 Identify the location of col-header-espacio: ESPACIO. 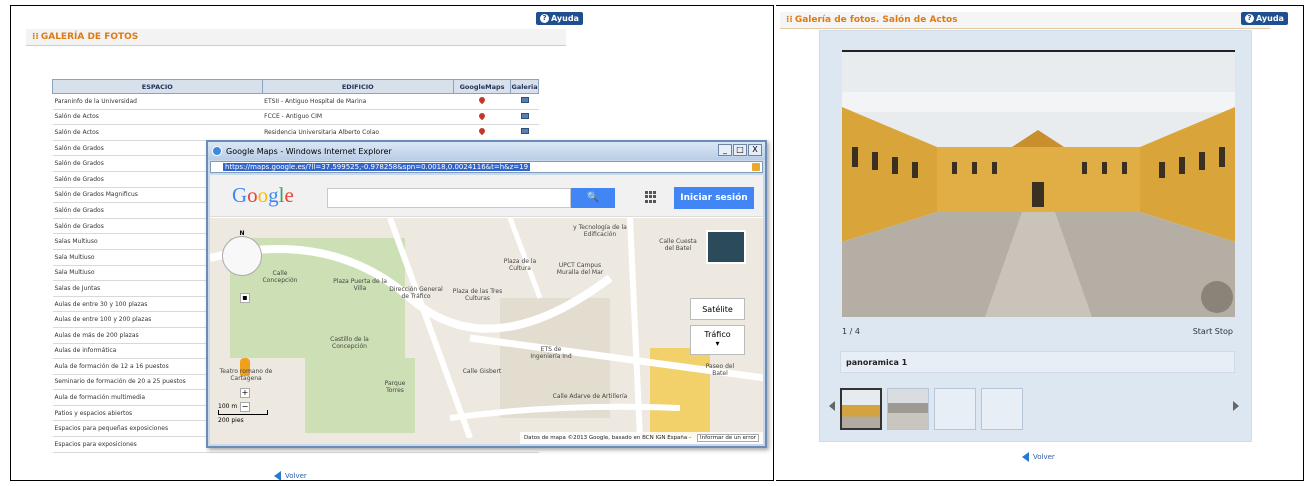
(157, 86).